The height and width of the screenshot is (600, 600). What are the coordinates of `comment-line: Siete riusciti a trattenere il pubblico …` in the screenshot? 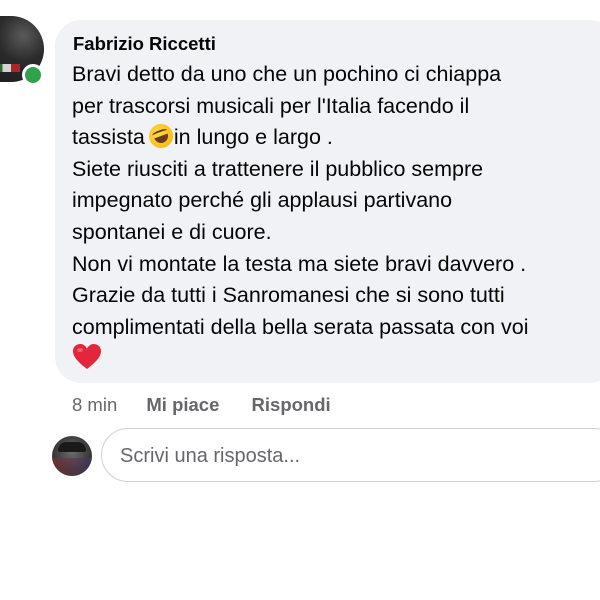 It's located at (278, 168).